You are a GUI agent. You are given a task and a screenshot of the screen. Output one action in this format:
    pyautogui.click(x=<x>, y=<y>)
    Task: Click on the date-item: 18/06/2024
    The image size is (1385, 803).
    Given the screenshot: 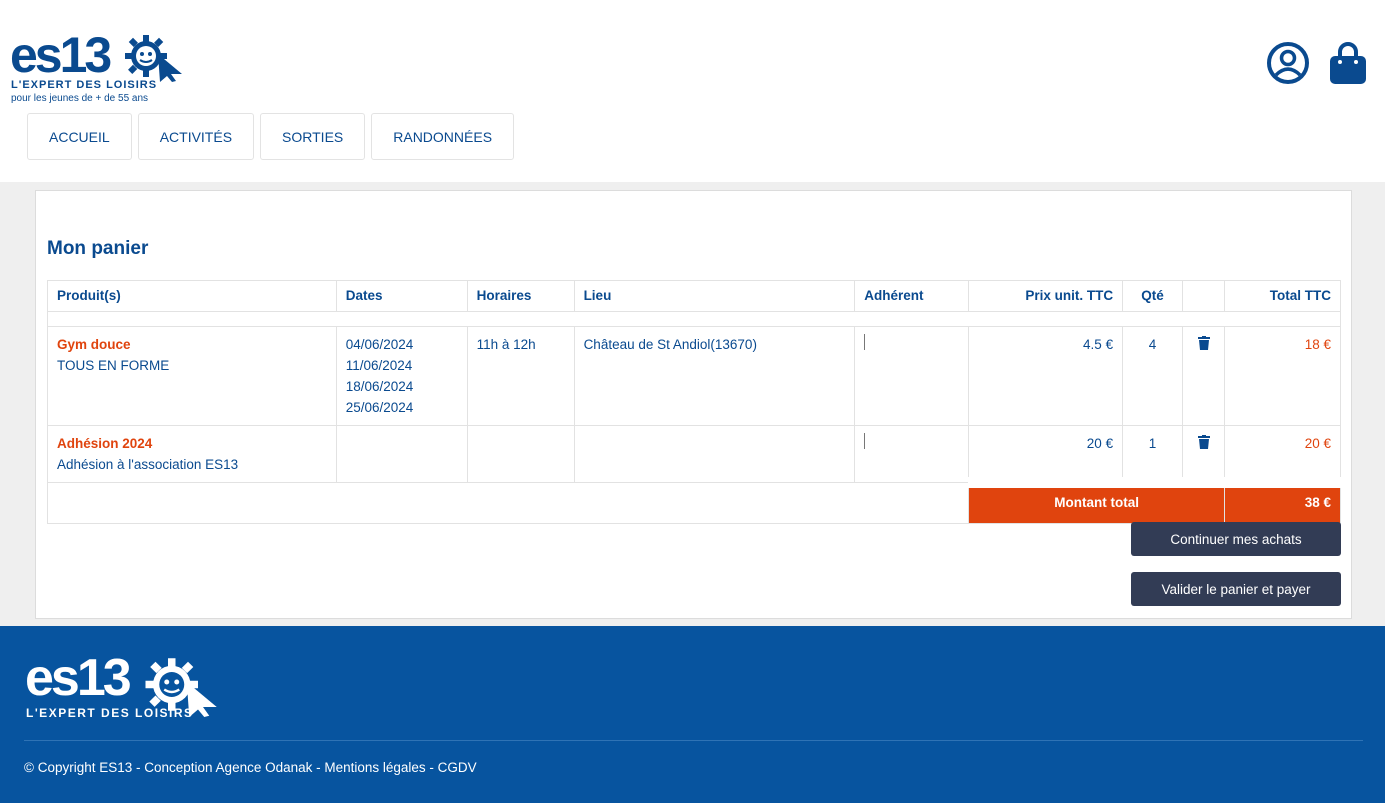 What is the action you would take?
    pyautogui.click(x=379, y=386)
    